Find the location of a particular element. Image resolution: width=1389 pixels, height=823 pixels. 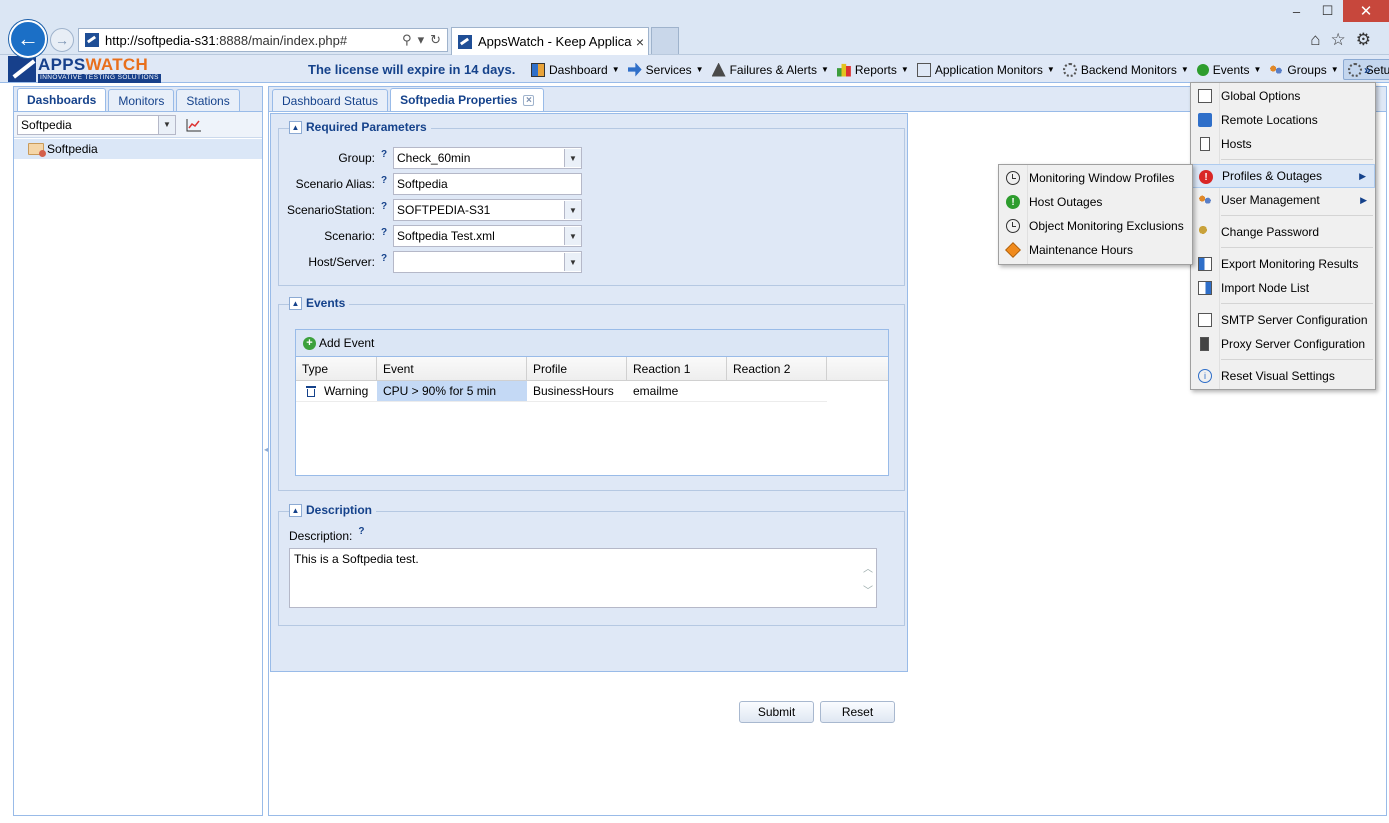

menu-item-change-password: Change Password is located at coordinates (1283, 232).